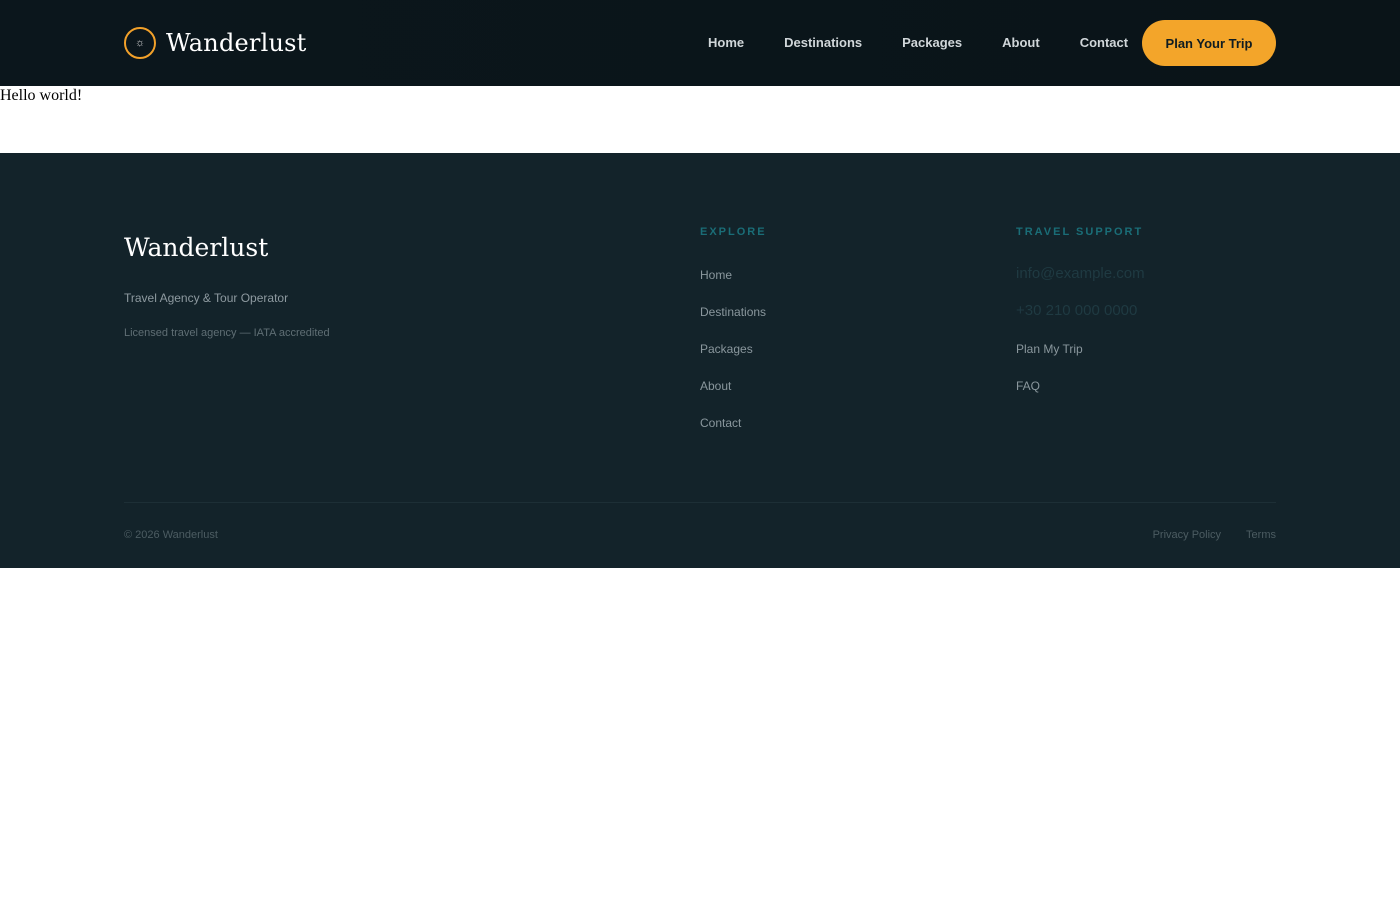  I want to click on brand-name: Wanderlust, so click(236, 43).